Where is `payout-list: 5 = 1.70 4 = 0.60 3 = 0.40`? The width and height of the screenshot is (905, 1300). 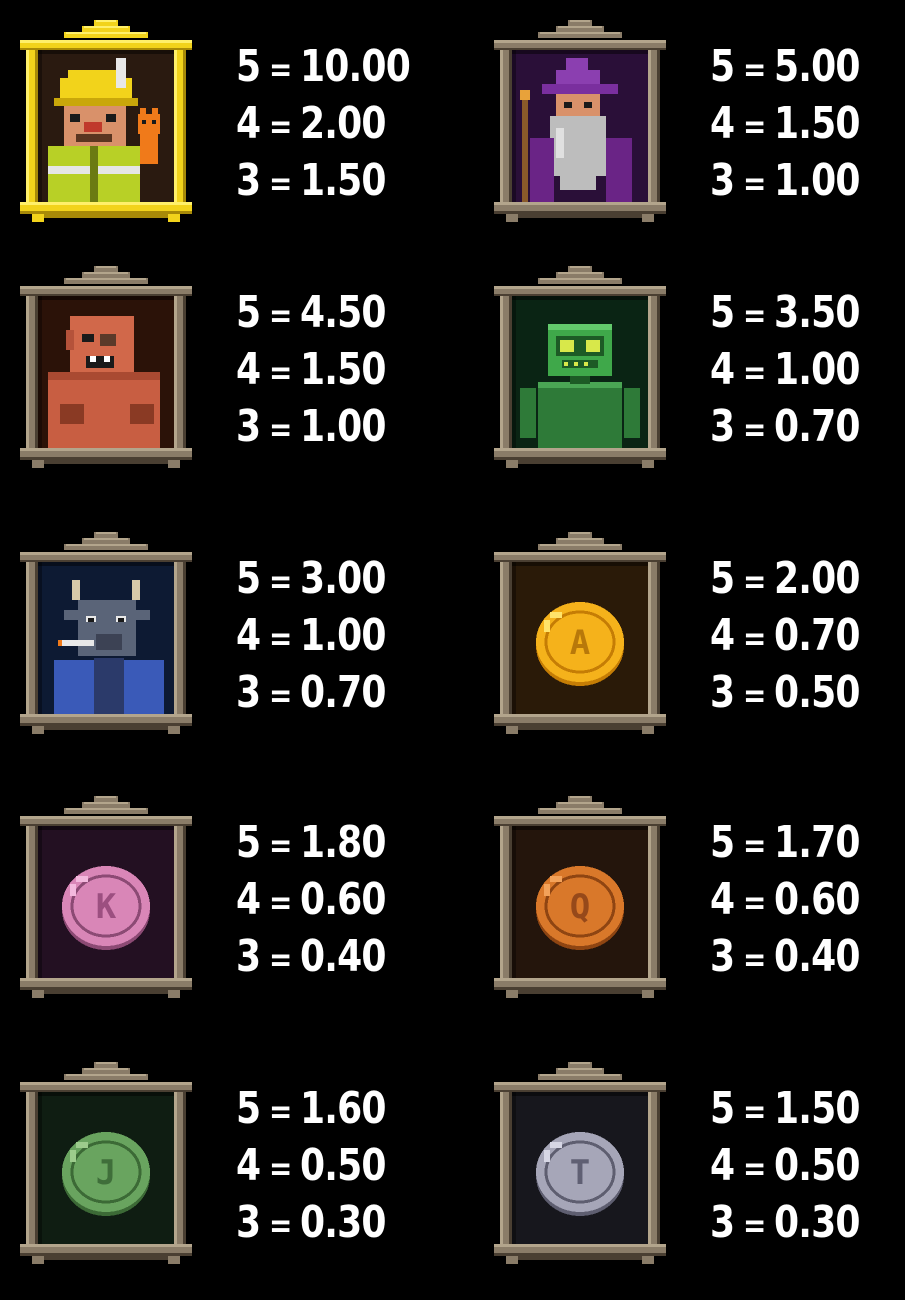
payout-list: 5 = 1.70 4 = 0.60 3 = 0.40 is located at coordinates (807, 899).